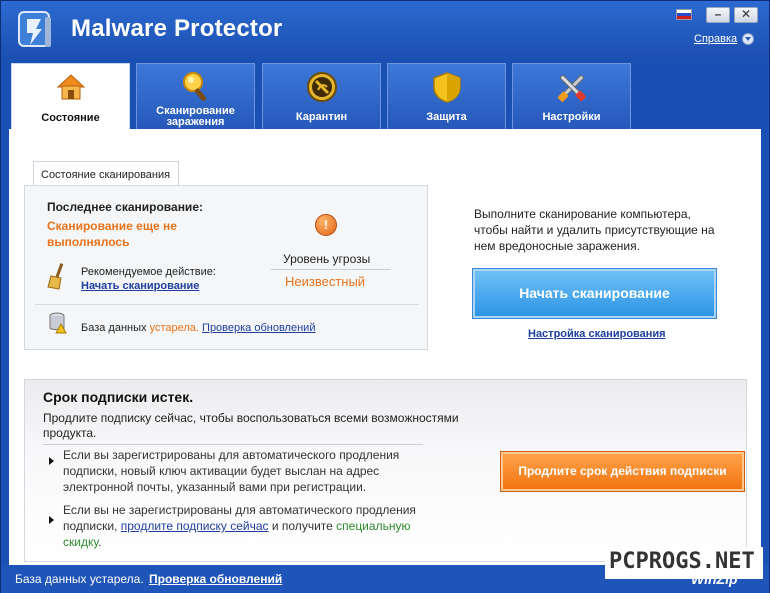  I want to click on scan-settings-link: Настройка сканирования, so click(597, 334).